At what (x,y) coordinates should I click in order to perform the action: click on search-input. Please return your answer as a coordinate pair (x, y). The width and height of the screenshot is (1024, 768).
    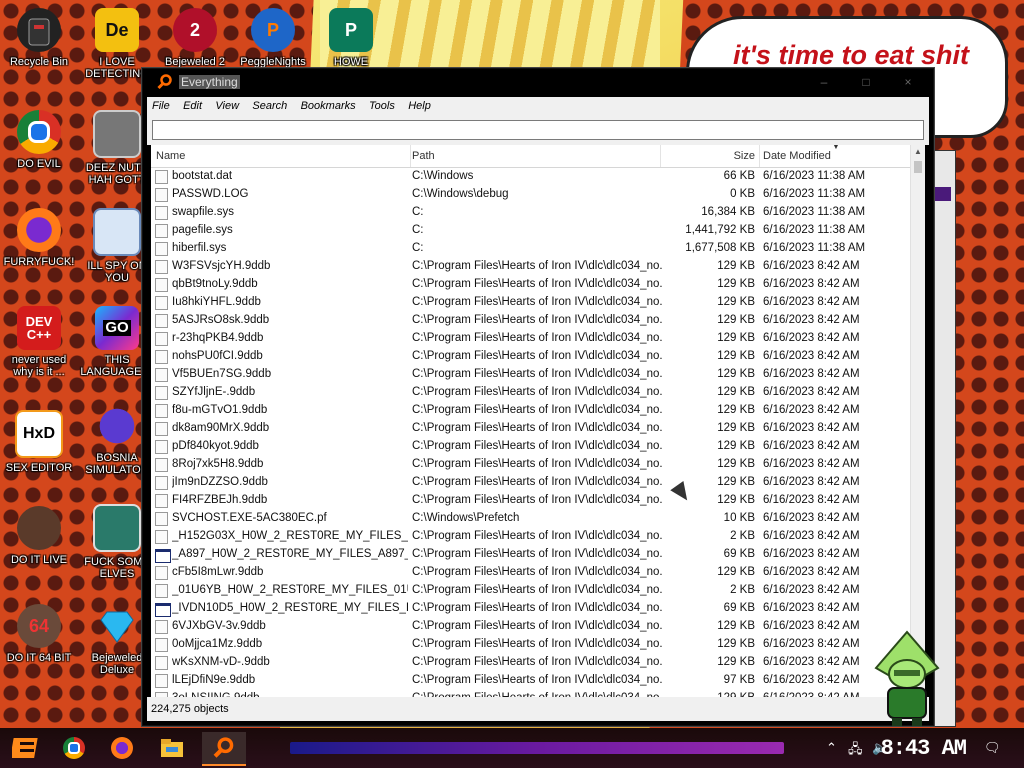
    Looking at the image, I should click on (538, 130).